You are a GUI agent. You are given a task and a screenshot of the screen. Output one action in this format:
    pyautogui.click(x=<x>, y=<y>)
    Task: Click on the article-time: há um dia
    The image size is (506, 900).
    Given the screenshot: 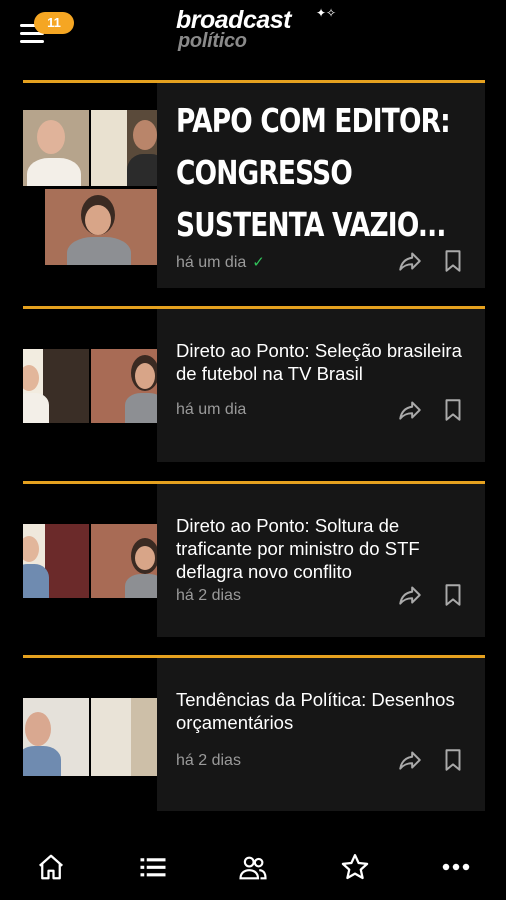 What is the action you would take?
    pyautogui.click(x=211, y=409)
    